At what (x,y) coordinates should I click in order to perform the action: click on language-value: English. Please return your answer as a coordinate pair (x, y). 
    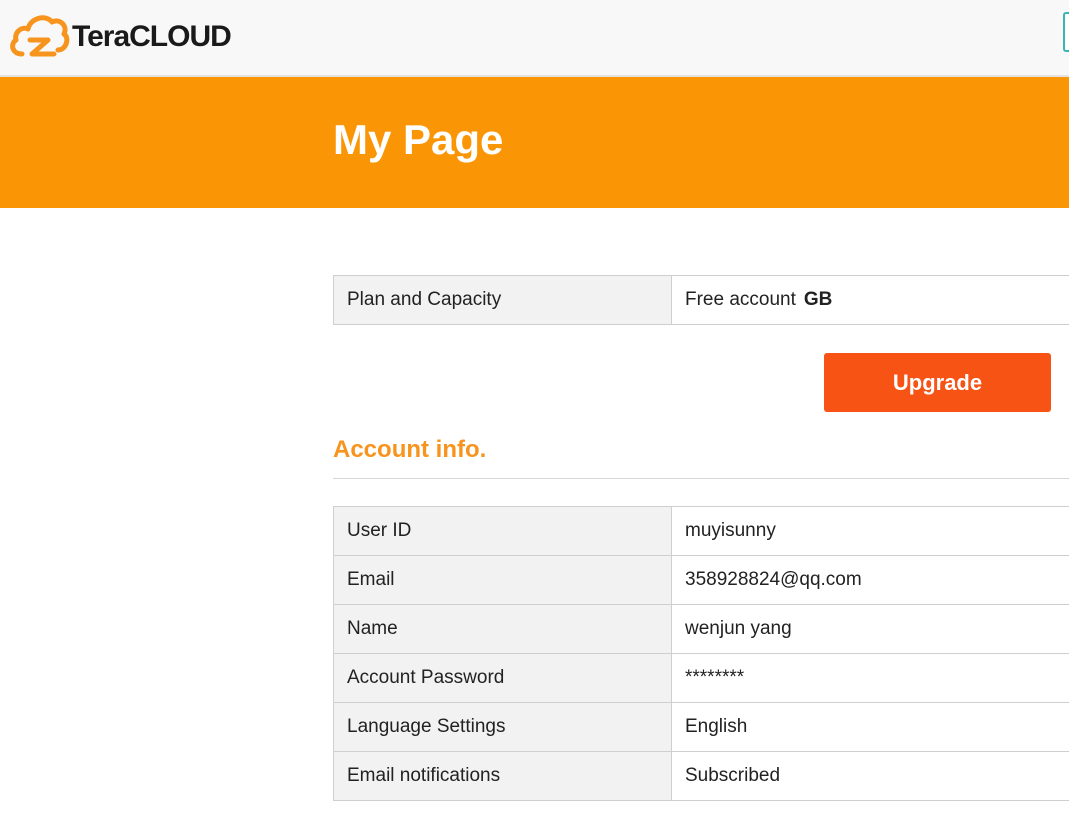
    Looking at the image, I should click on (870, 727).